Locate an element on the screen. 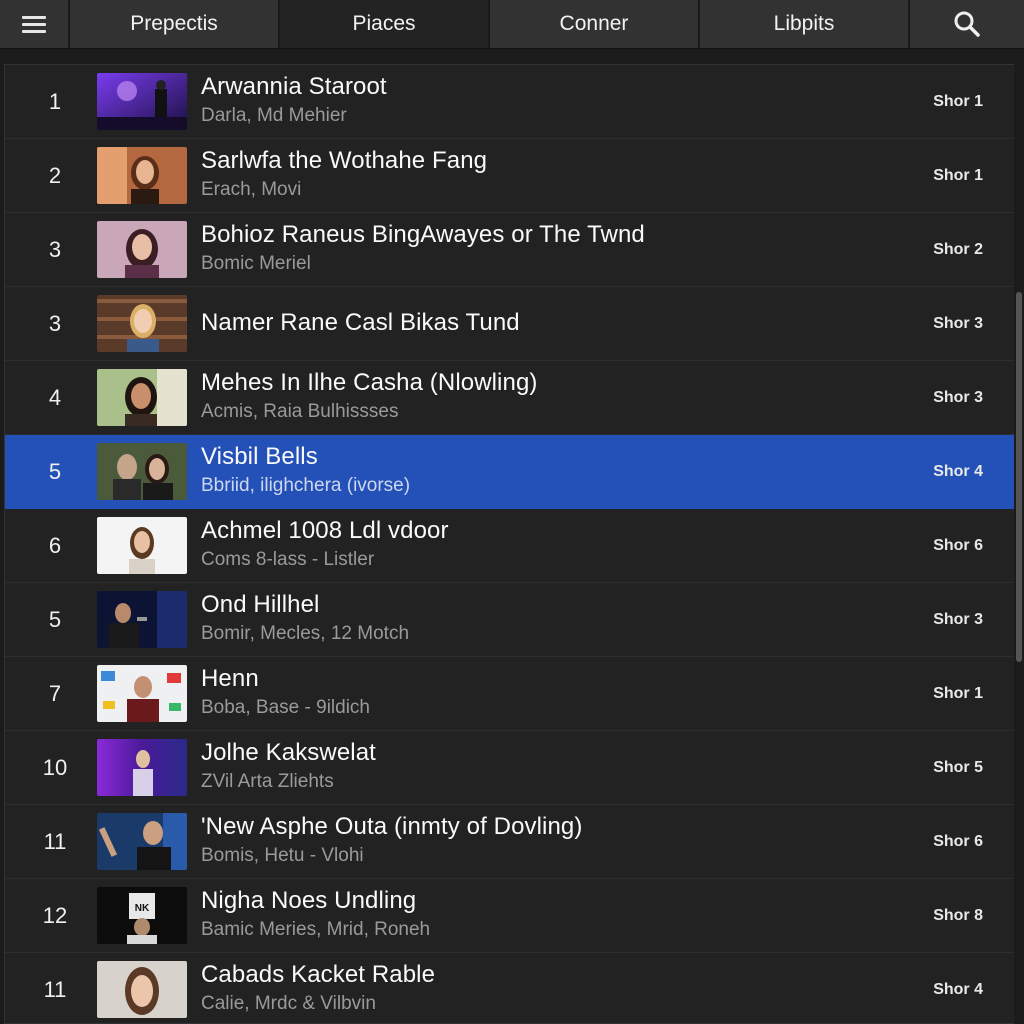 The height and width of the screenshot is (1024, 1024). item-meta: Shor 2 is located at coordinates (958, 249).